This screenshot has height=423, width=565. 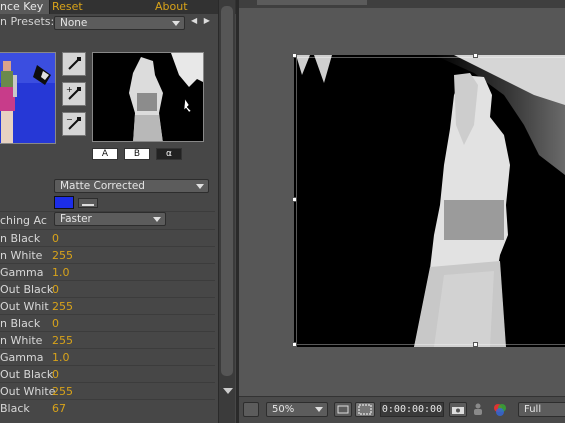 I want to click on property-row: Out White 255, so click(x=107, y=390).